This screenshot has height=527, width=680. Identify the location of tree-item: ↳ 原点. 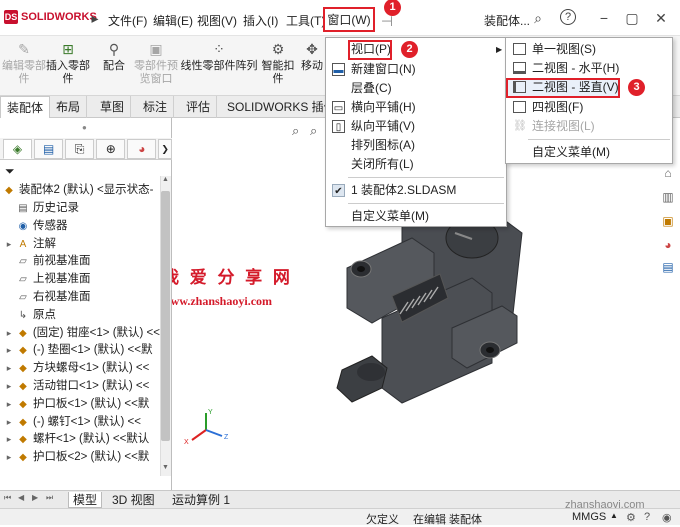
(81, 316).